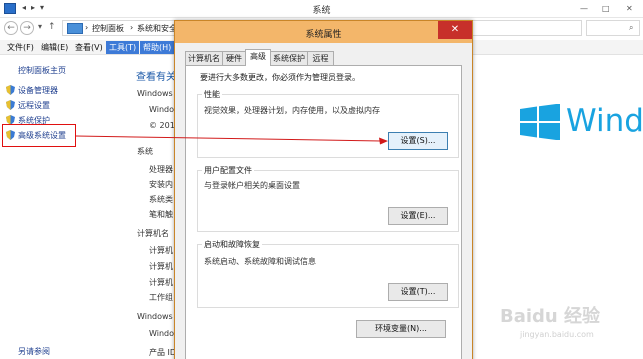 This screenshot has width=643, height=359. Describe the element at coordinates (629, 8) in the screenshot. I see `close-button: ✕` at that location.